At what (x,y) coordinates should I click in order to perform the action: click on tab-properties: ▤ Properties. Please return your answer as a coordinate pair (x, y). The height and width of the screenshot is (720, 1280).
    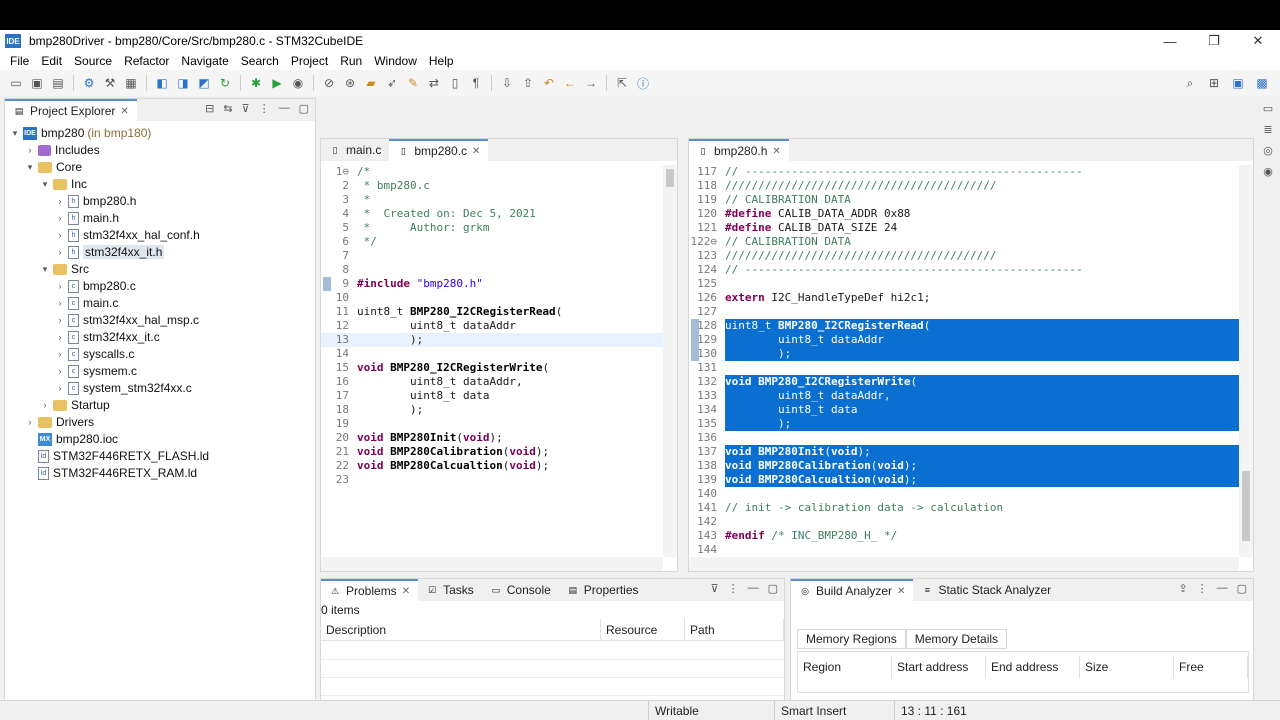
    Looking at the image, I should click on (603, 590).